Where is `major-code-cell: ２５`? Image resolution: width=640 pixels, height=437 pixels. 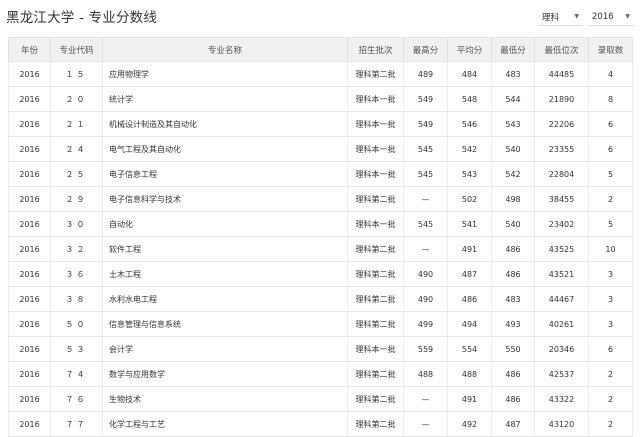 major-code-cell: ２５ is located at coordinates (76, 174).